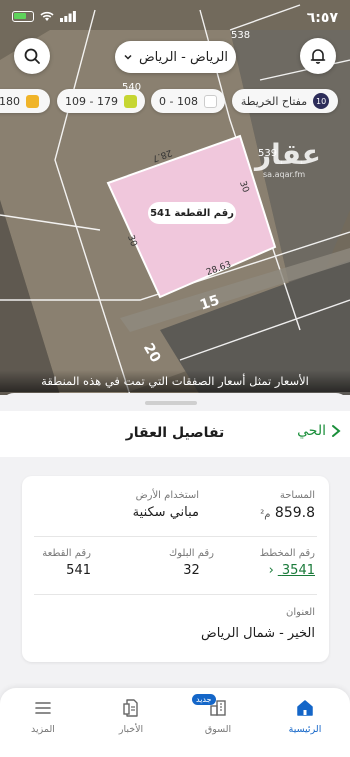 The image size is (350, 757). I want to click on sheet-header: تفاصيل العقار الحي, so click(175, 434).